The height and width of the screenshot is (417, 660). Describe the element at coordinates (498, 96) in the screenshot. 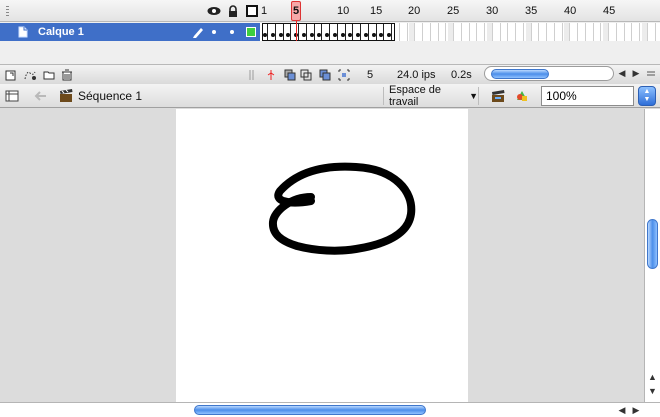

I see `edit-scene-icon` at that location.